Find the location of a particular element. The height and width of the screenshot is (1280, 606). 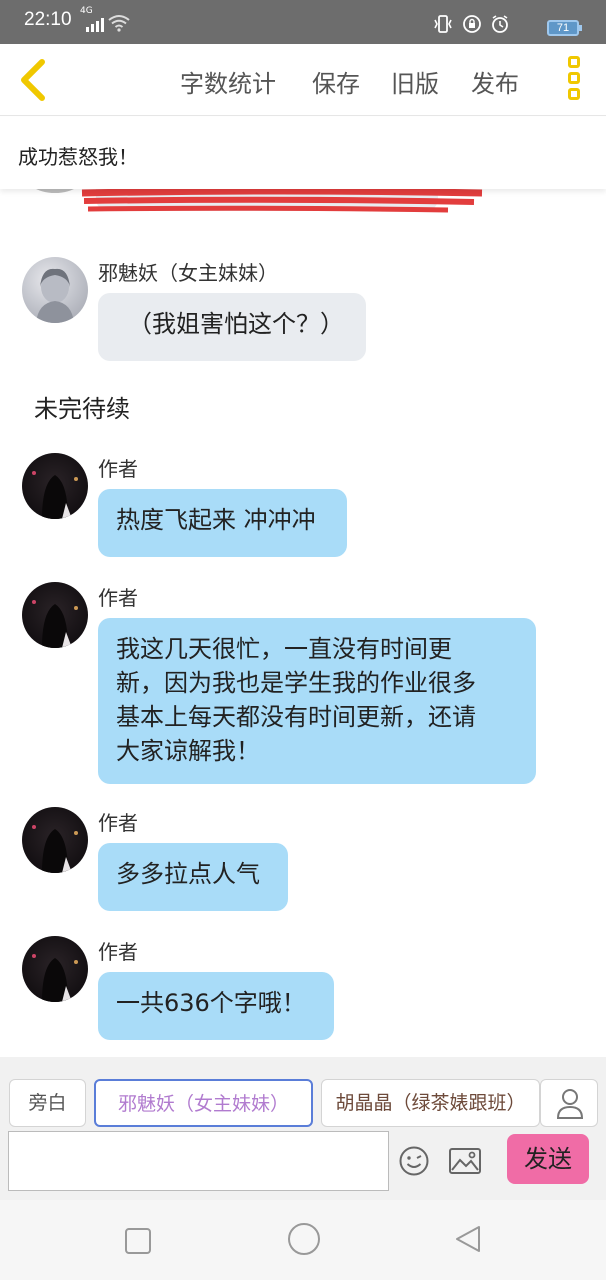

home-button is located at coordinates (304, 1241).